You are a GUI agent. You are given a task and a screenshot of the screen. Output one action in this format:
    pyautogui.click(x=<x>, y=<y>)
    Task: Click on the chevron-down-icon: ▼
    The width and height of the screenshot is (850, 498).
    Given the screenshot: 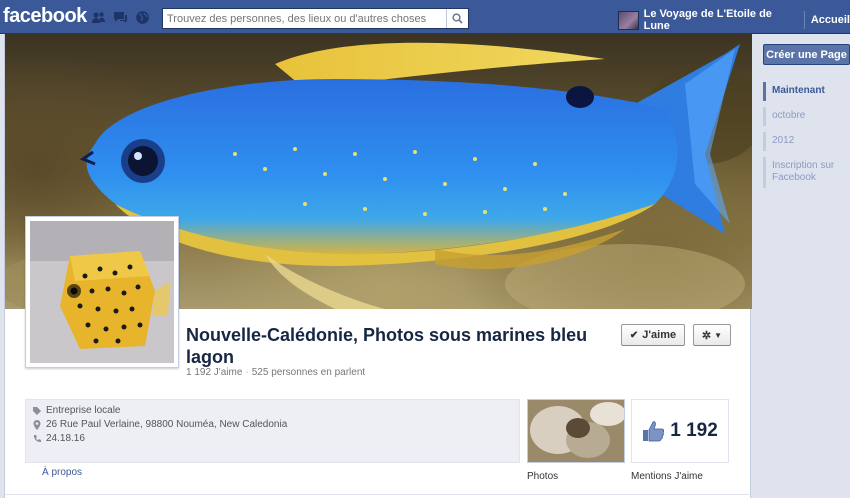 What is the action you would take?
    pyautogui.click(x=718, y=335)
    